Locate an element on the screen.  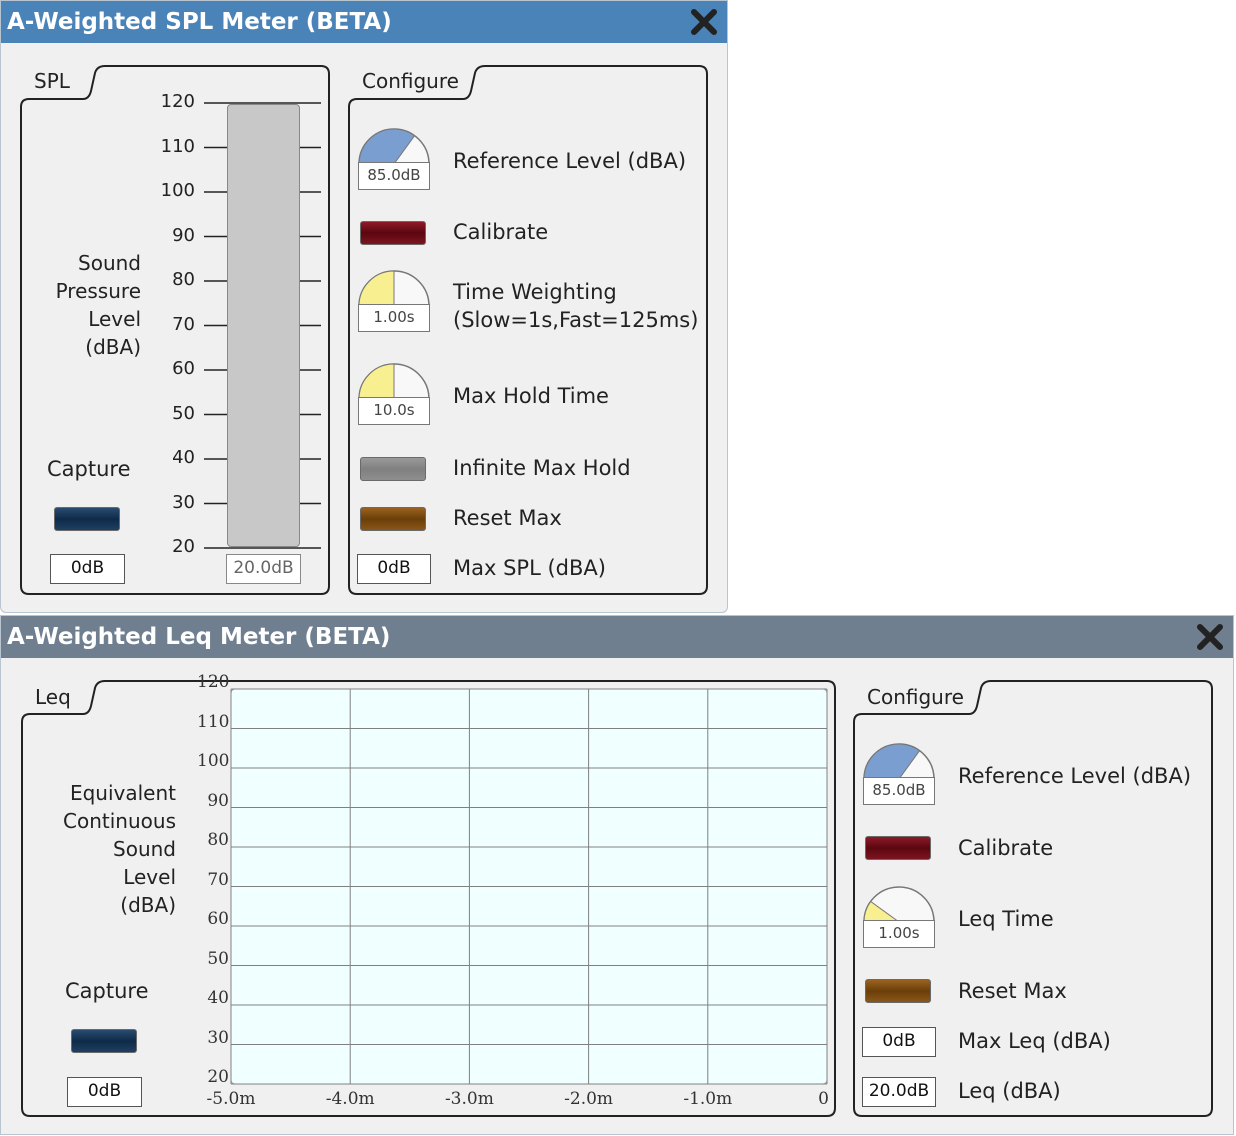
spl-bar-value: 20.0dB is located at coordinates (263, 569).